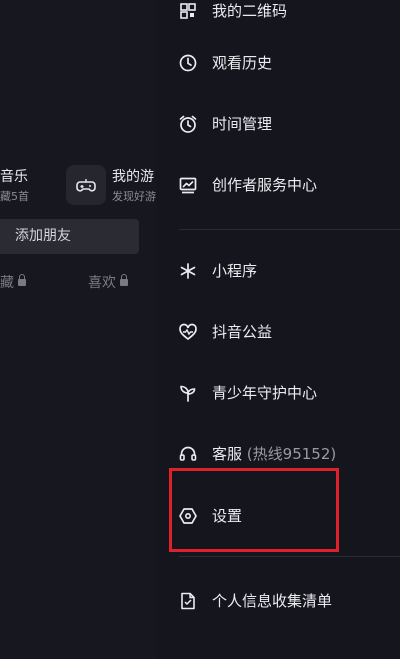  Describe the element at coordinates (102, 283) in the screenshot. I see `tab-like-label: 喜欢` at that location.